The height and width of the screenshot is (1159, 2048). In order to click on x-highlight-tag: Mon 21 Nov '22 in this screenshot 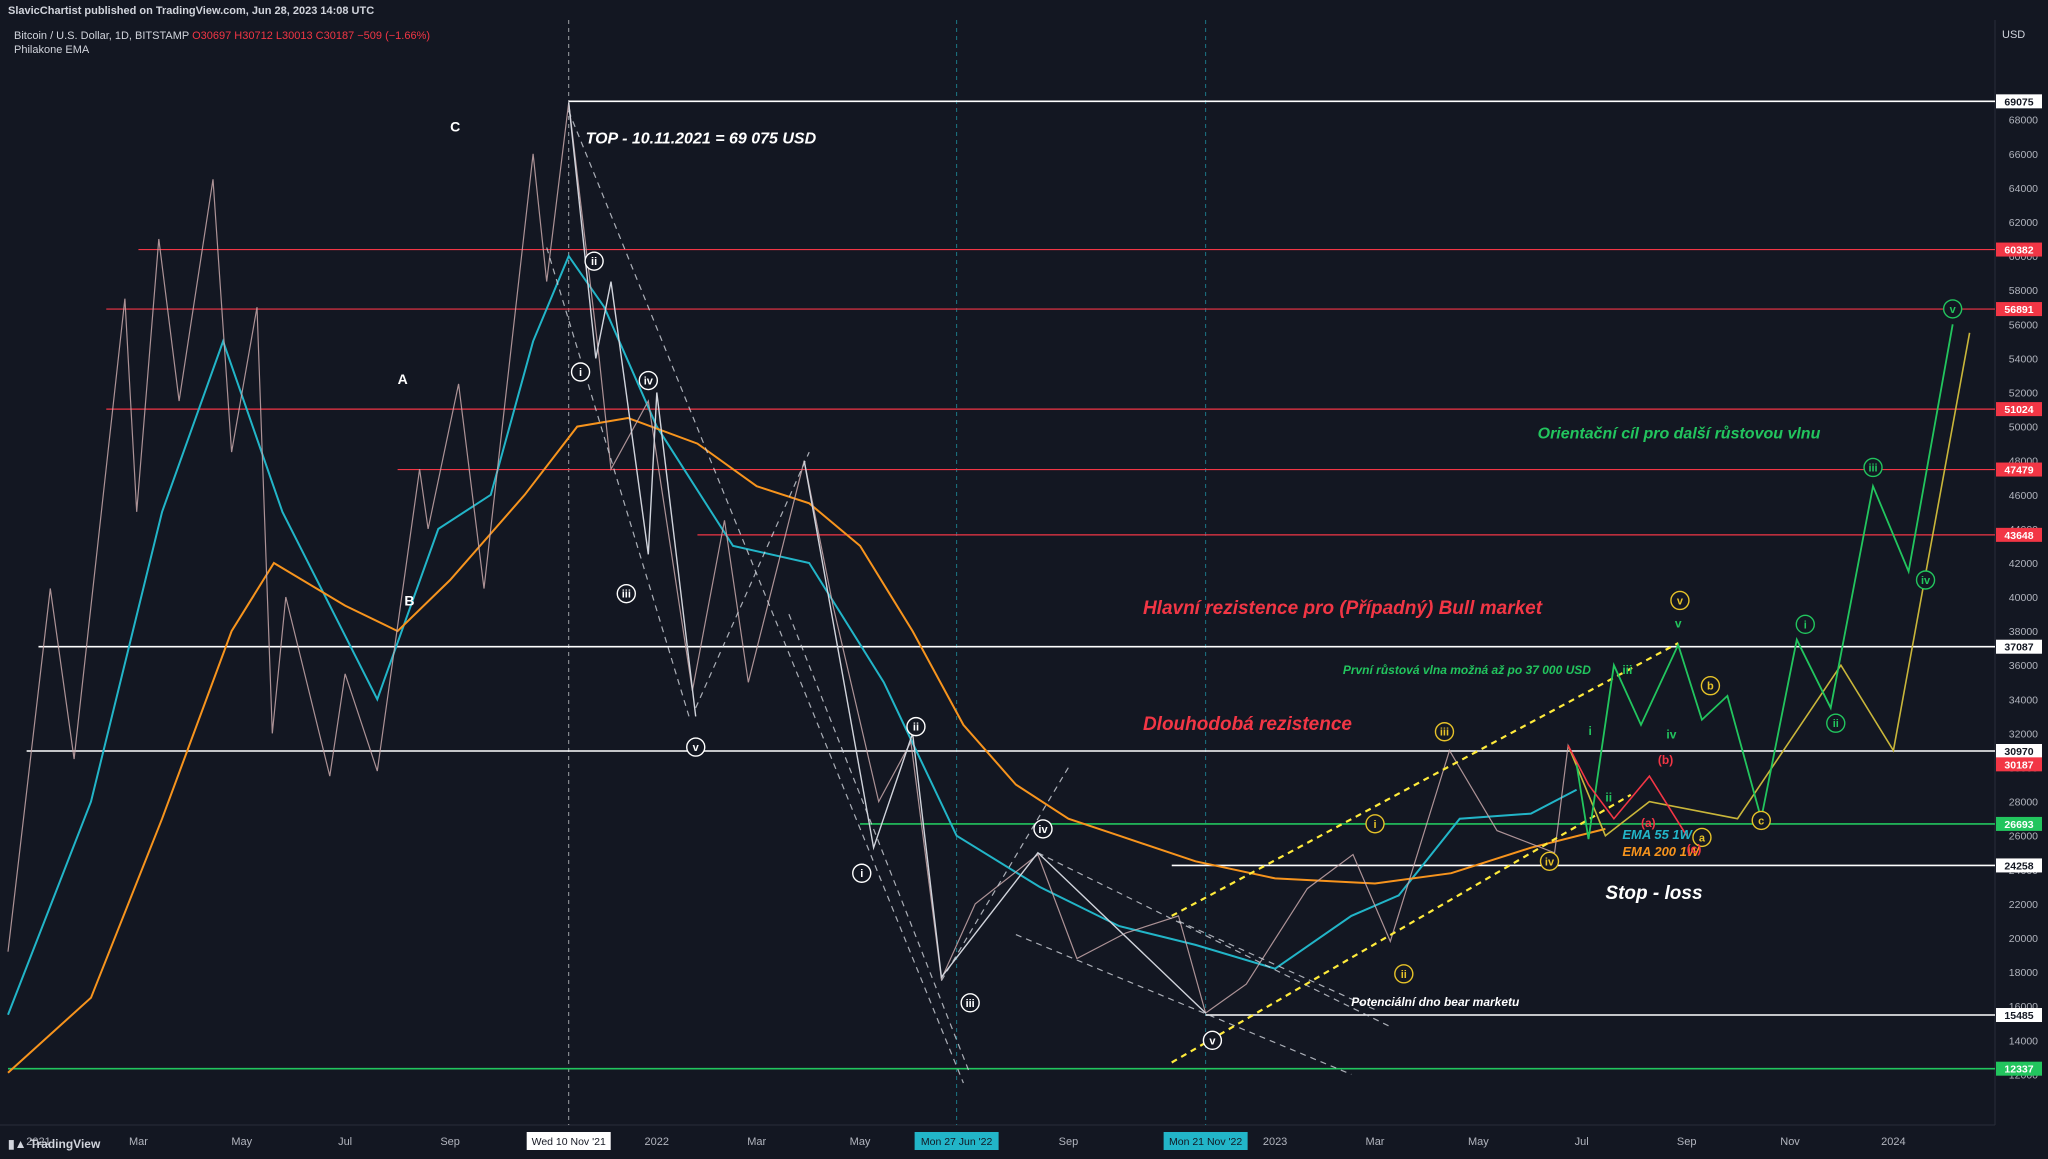, I will do `click(1205, 1141)`.